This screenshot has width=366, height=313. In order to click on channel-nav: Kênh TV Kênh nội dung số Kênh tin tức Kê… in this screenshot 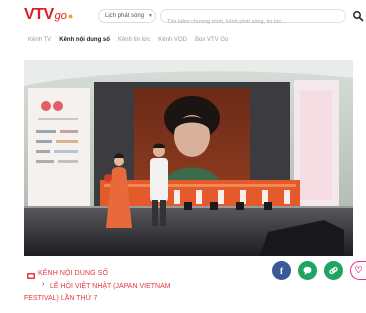, I will do `click(183, 40)`.